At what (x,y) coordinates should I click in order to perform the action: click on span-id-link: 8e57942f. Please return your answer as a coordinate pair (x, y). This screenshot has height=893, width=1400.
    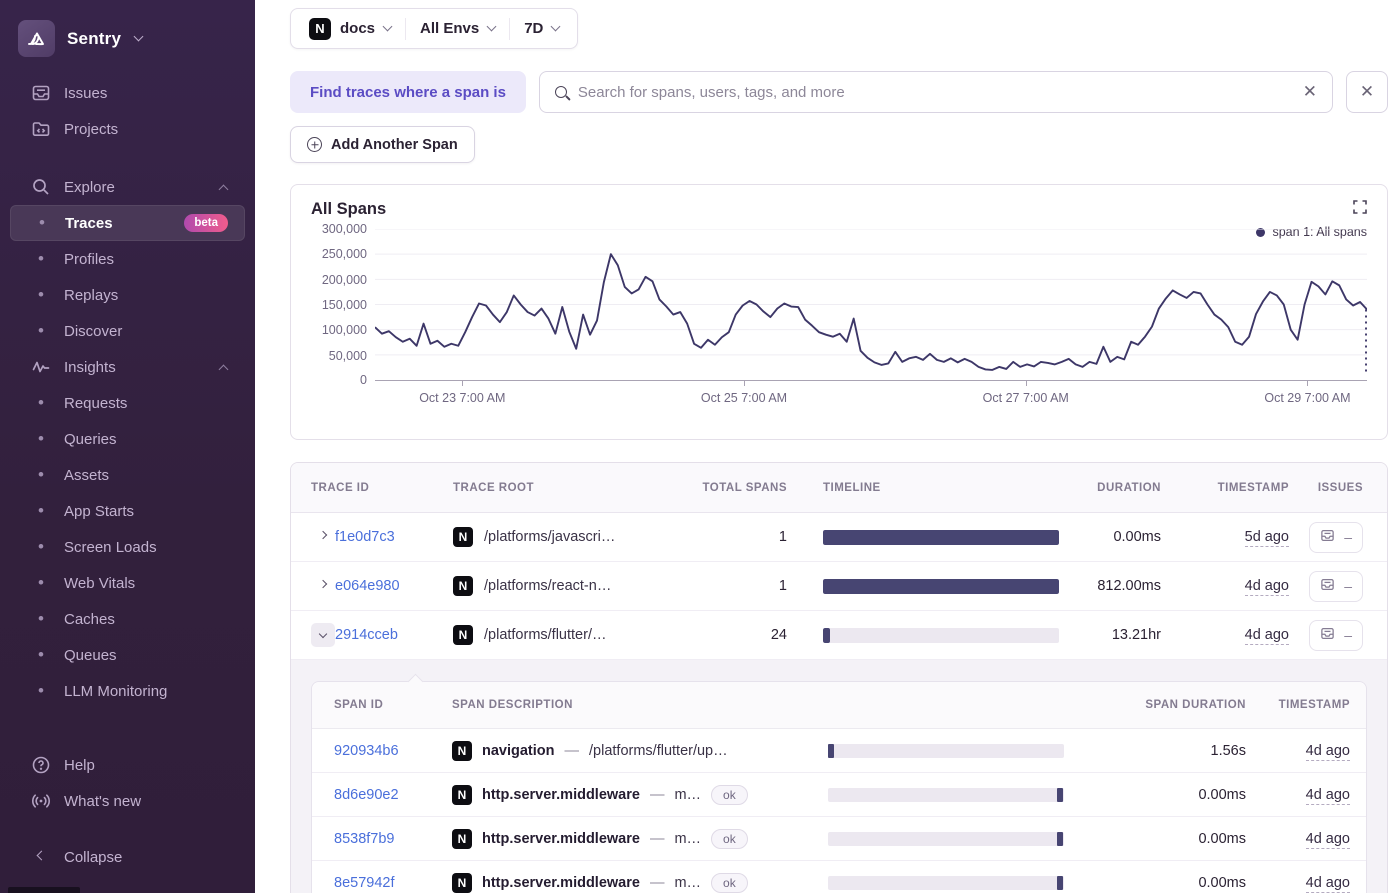
    Looking at the image, I should click on (393, 883).